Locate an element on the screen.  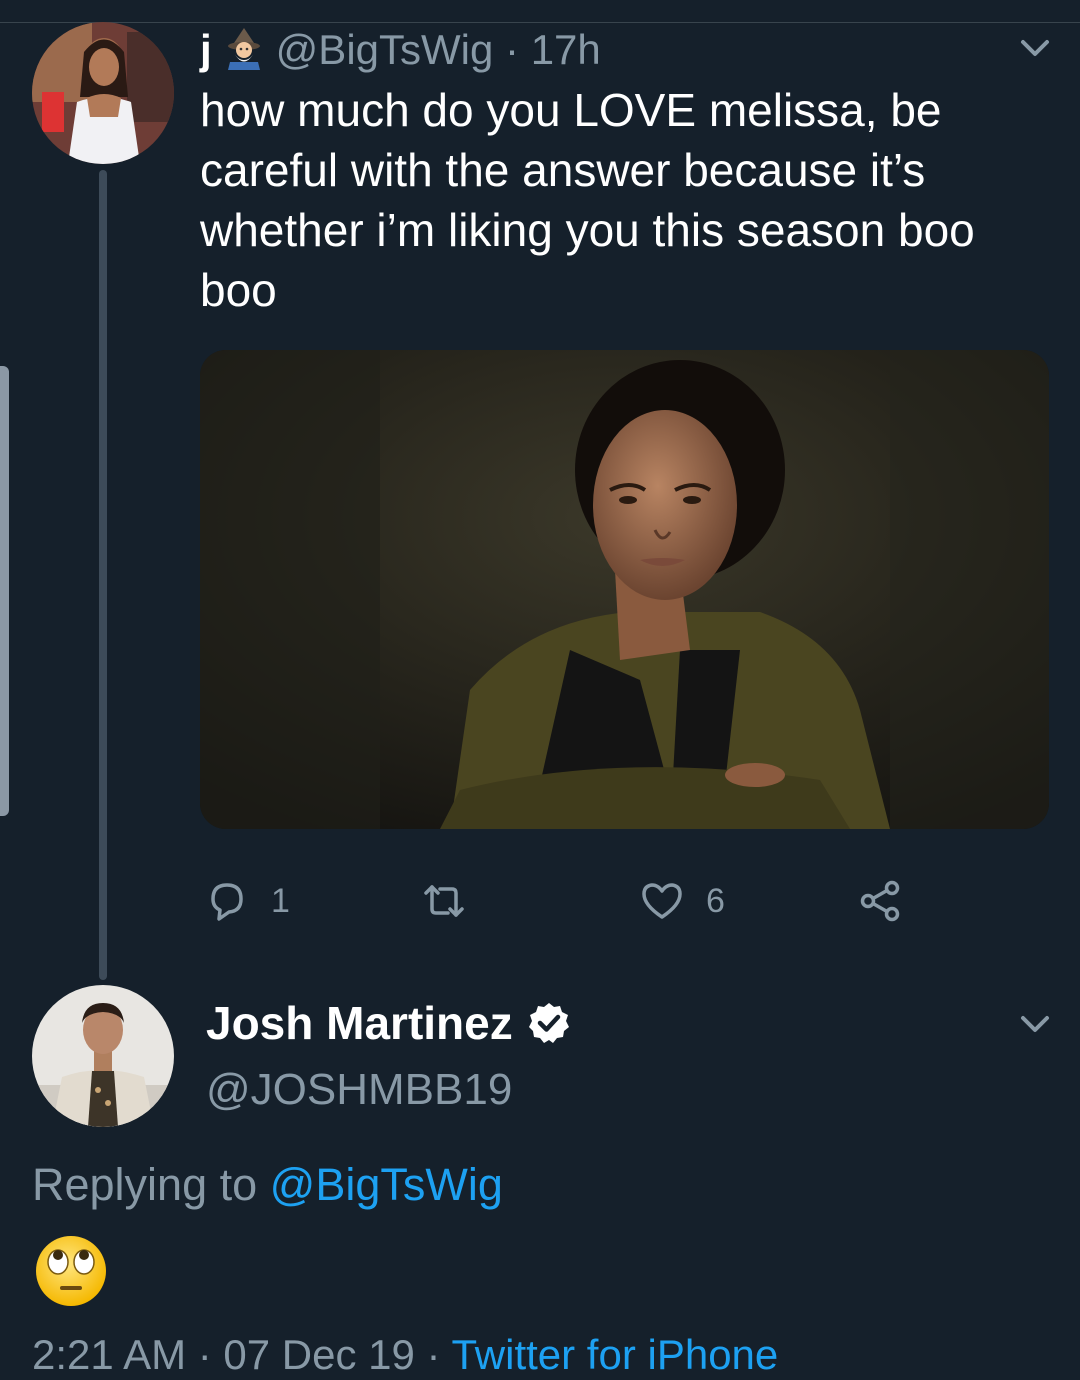
like-action: 6 is located at coordinates (682, 901).